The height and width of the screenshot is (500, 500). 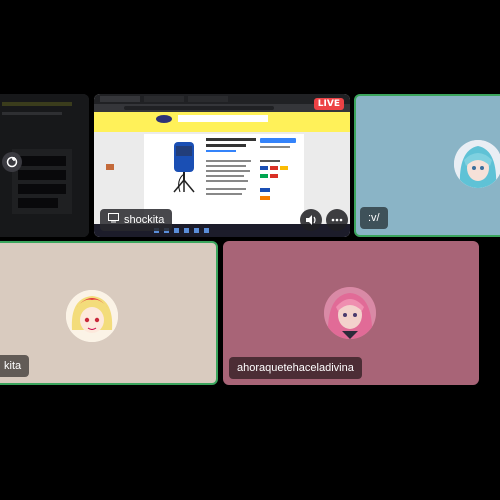 I want to click on screen-share-tile: LIVE shockita, so click(x=222, y=165).